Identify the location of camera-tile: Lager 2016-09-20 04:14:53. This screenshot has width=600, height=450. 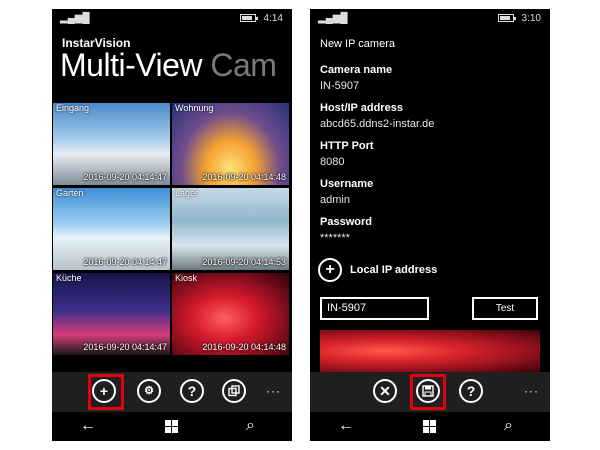
(230, 229).